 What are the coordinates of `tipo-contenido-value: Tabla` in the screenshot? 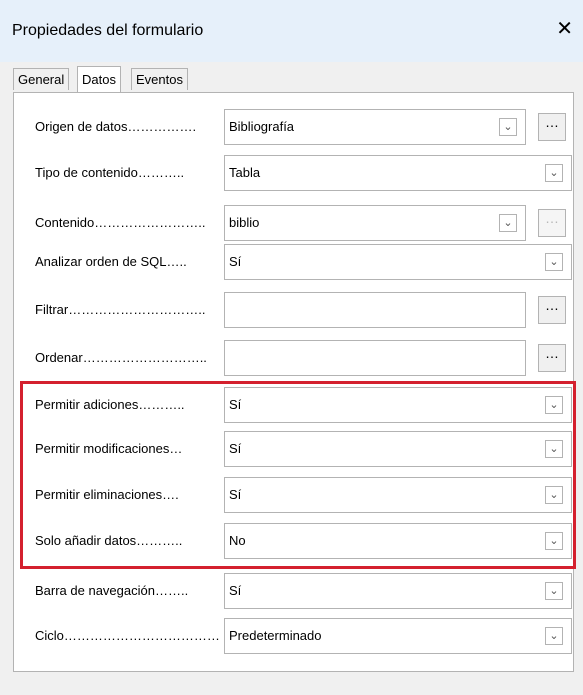 It's located at (245, 172).